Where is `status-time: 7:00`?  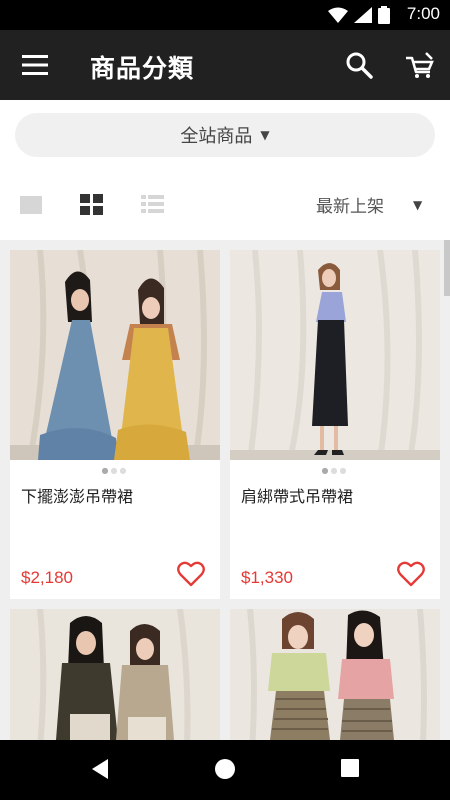 status-time: 7:00 is located at coordinates (423, 13).